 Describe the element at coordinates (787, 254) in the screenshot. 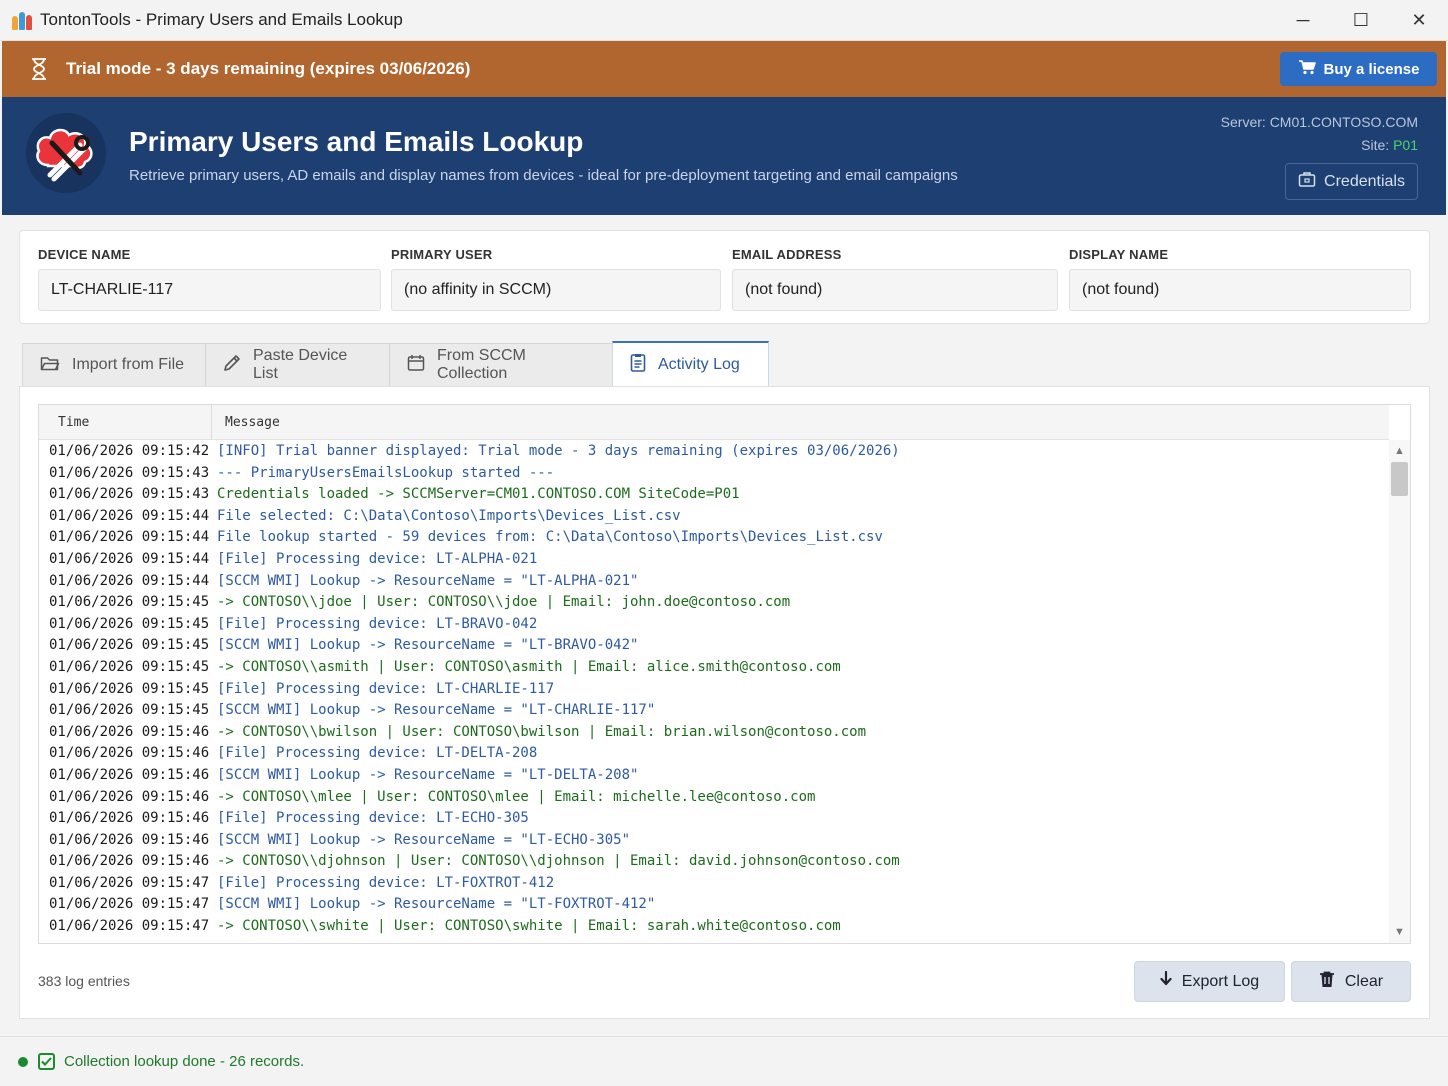

I see `email-address-label: EMAIL ADDRESS` at that location.